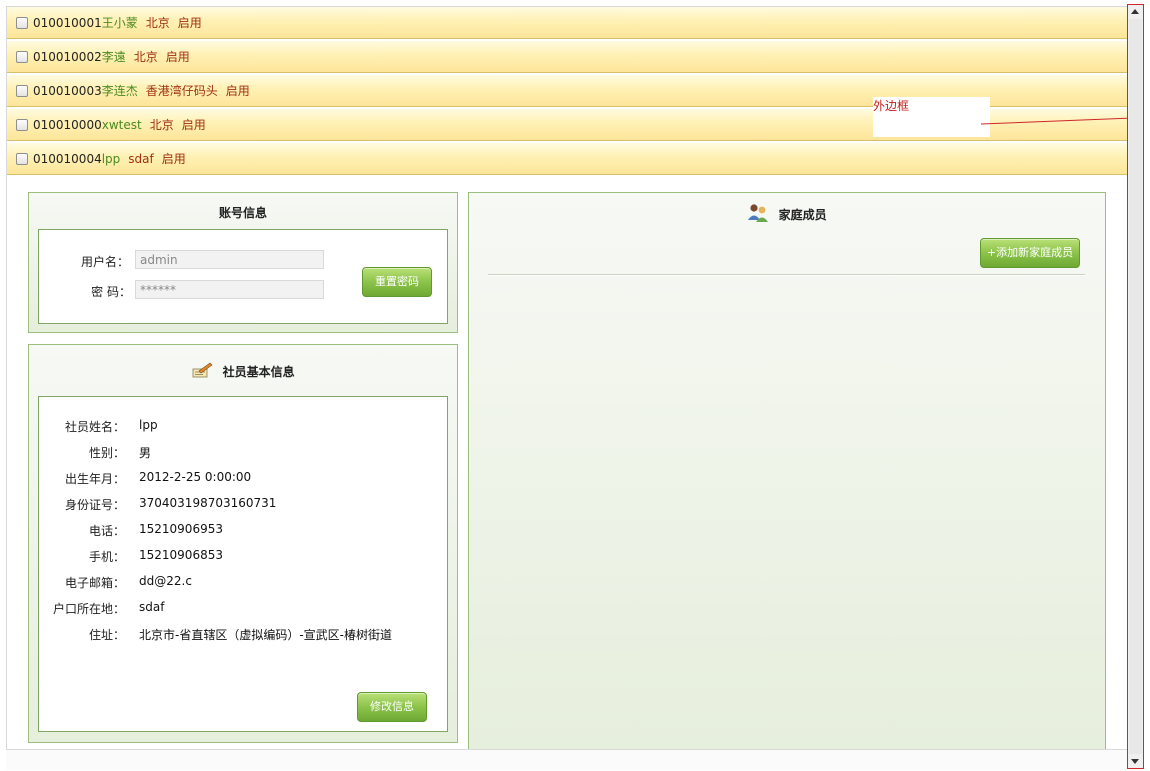 Image resolution: width=1150 pixels, height=771 pixels. I want to click on horizontal-bottom-bar, so click(566, 759).